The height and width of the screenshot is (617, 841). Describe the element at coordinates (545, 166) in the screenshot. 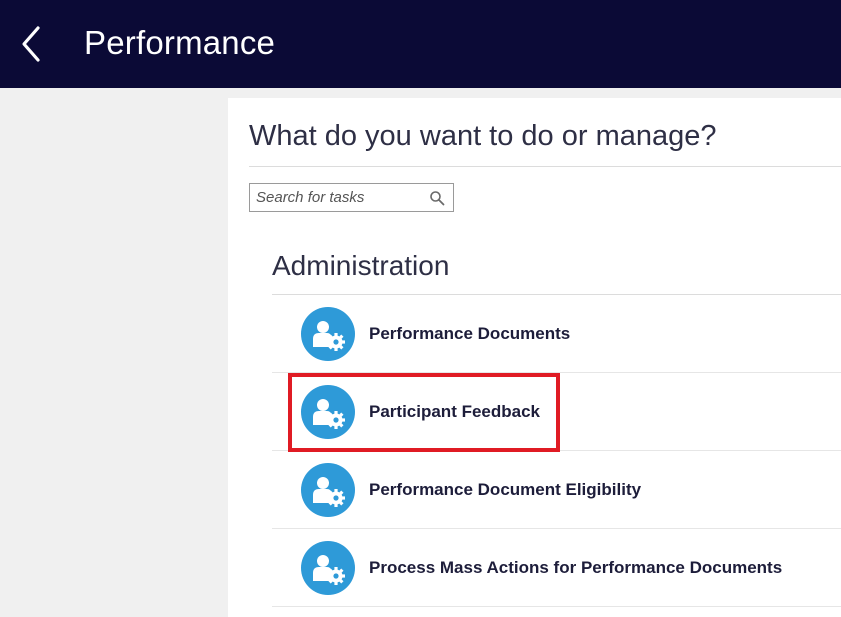

I see `divider` at that location.